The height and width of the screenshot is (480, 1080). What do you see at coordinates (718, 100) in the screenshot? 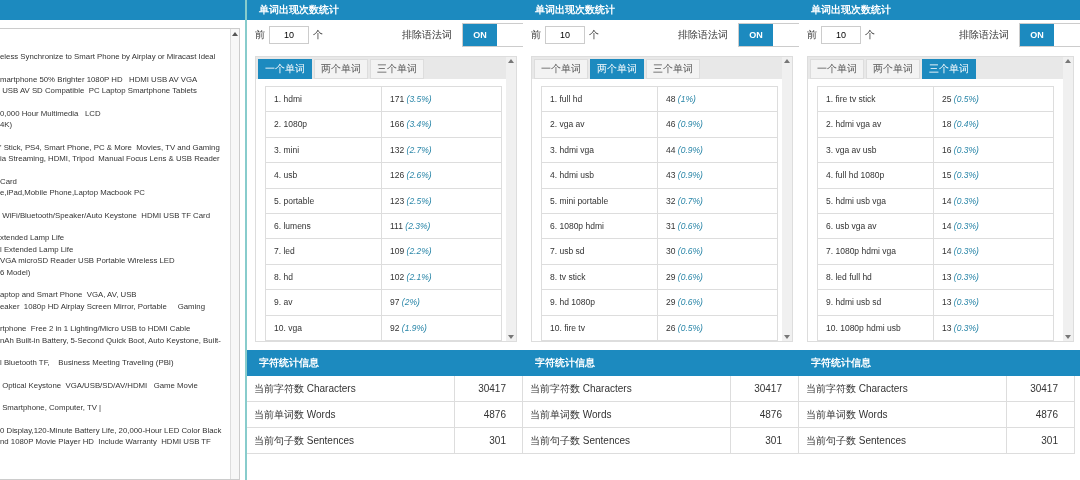
I see `table-cell: 48 (1%)` at bounding box center [718, 100].